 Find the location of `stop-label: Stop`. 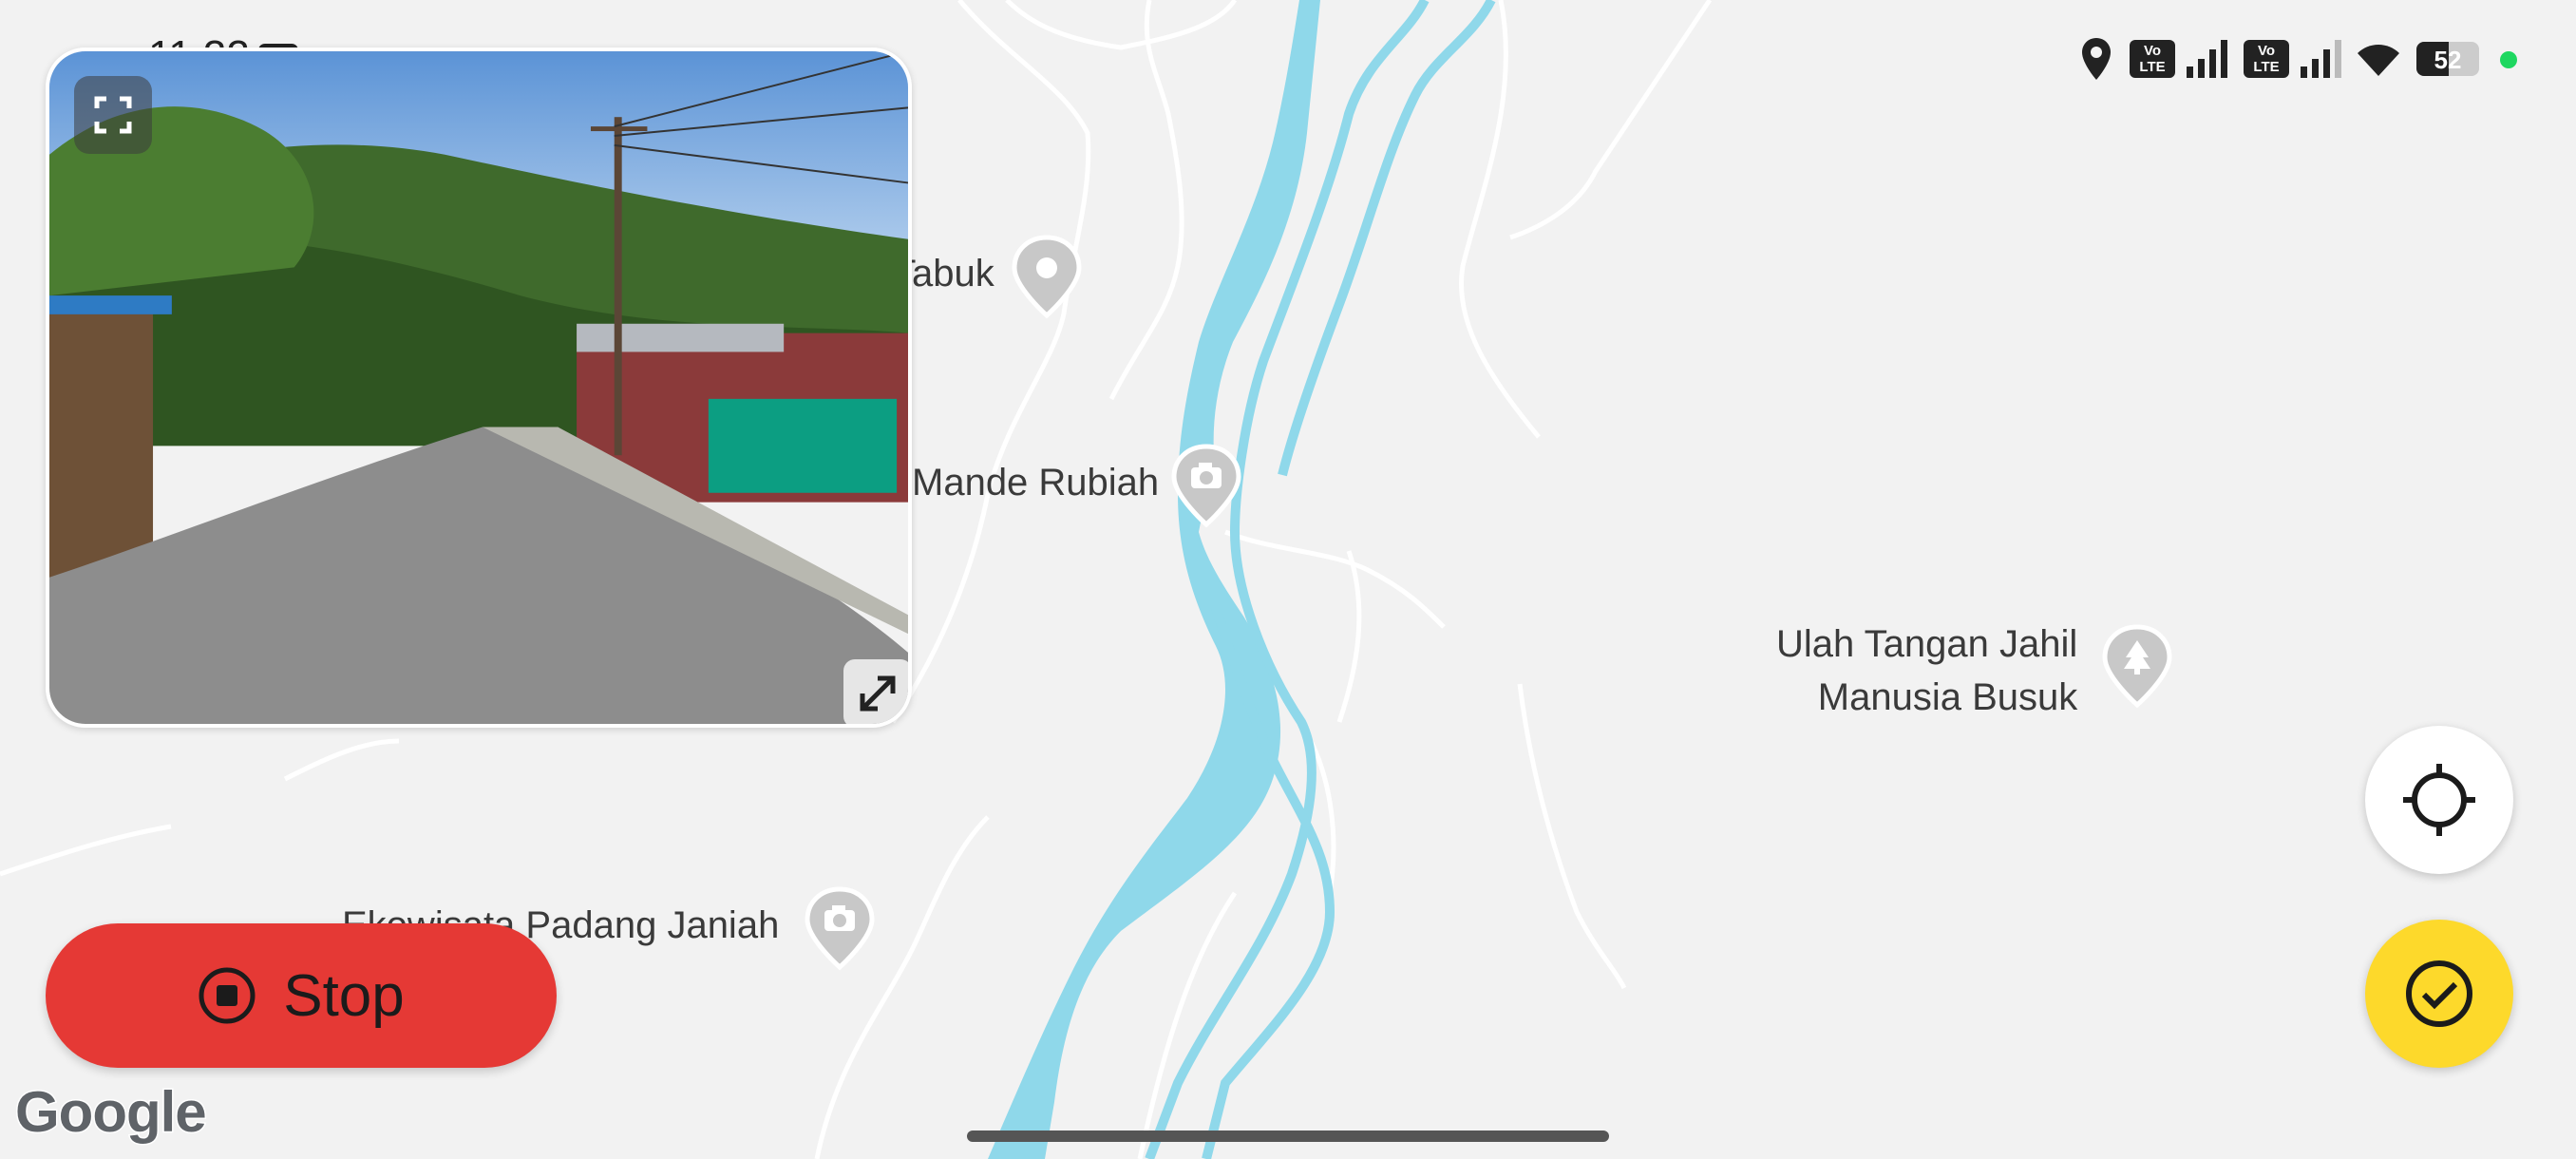

stop-label: Stop is located at coordinates (344, 995).